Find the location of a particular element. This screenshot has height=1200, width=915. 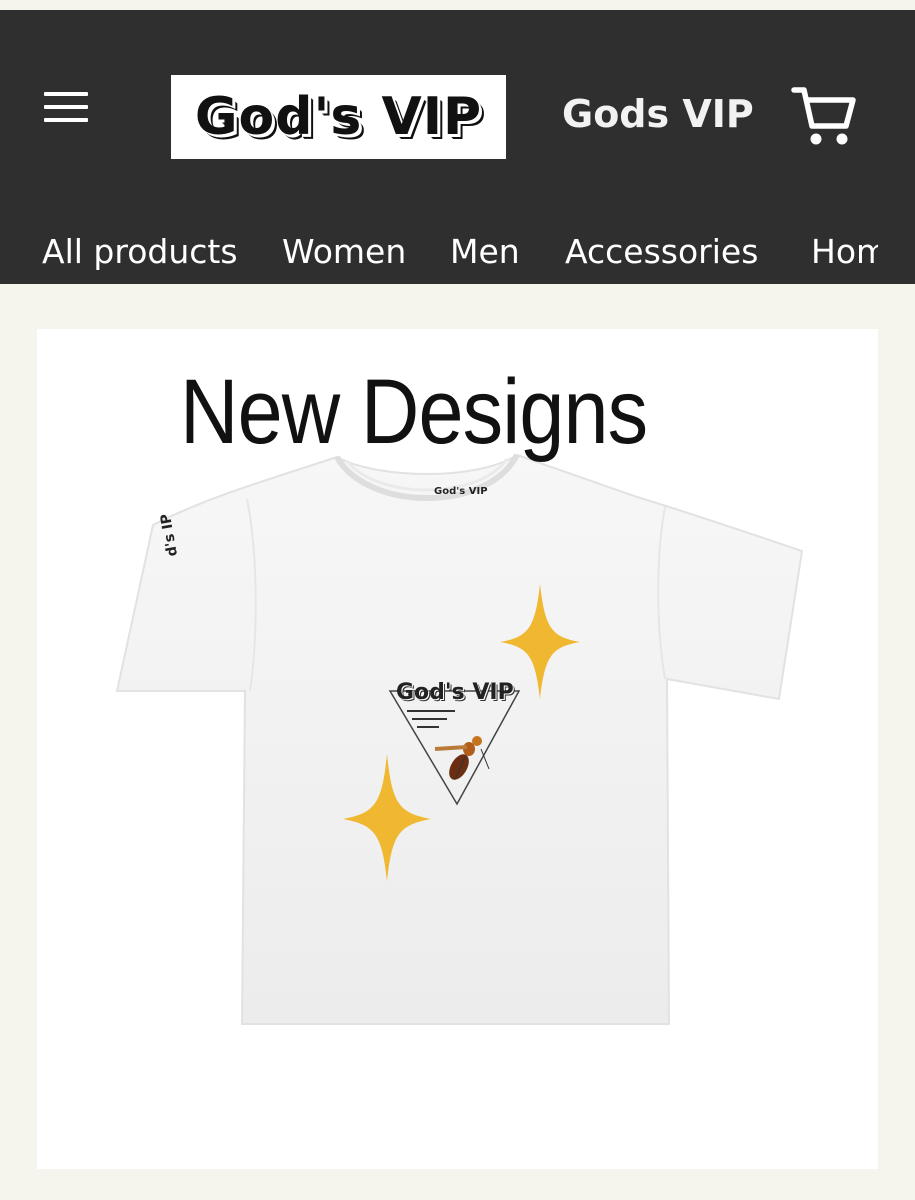

status-strip is located at coordinates (457, 5).